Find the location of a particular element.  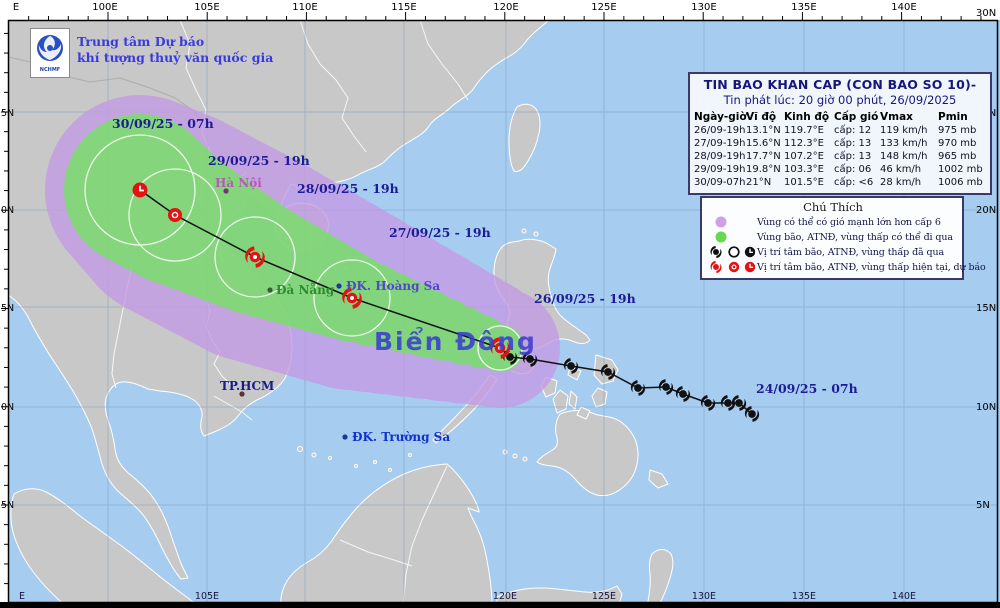

table-cell: 119 km/h is located at coordinates (904, 130).